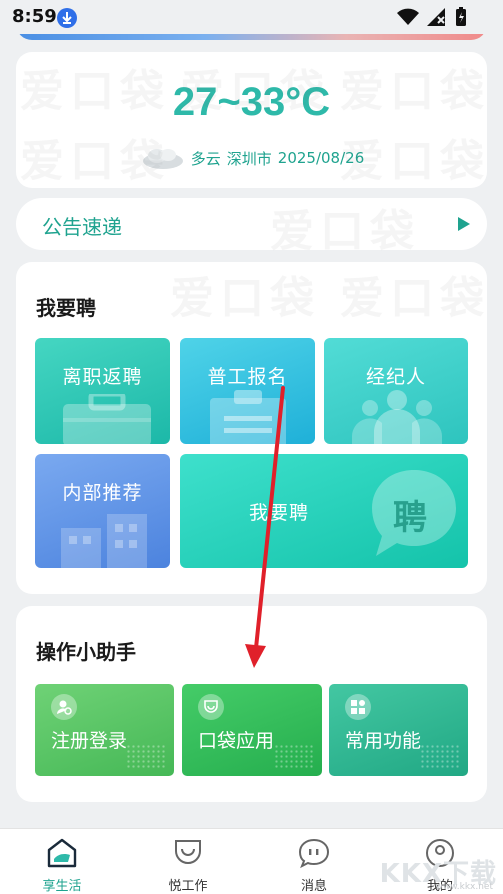 The height and width of the screenshot is (894, 503). I want to click on corner-url: www.kkx.net, so click(464, 887).